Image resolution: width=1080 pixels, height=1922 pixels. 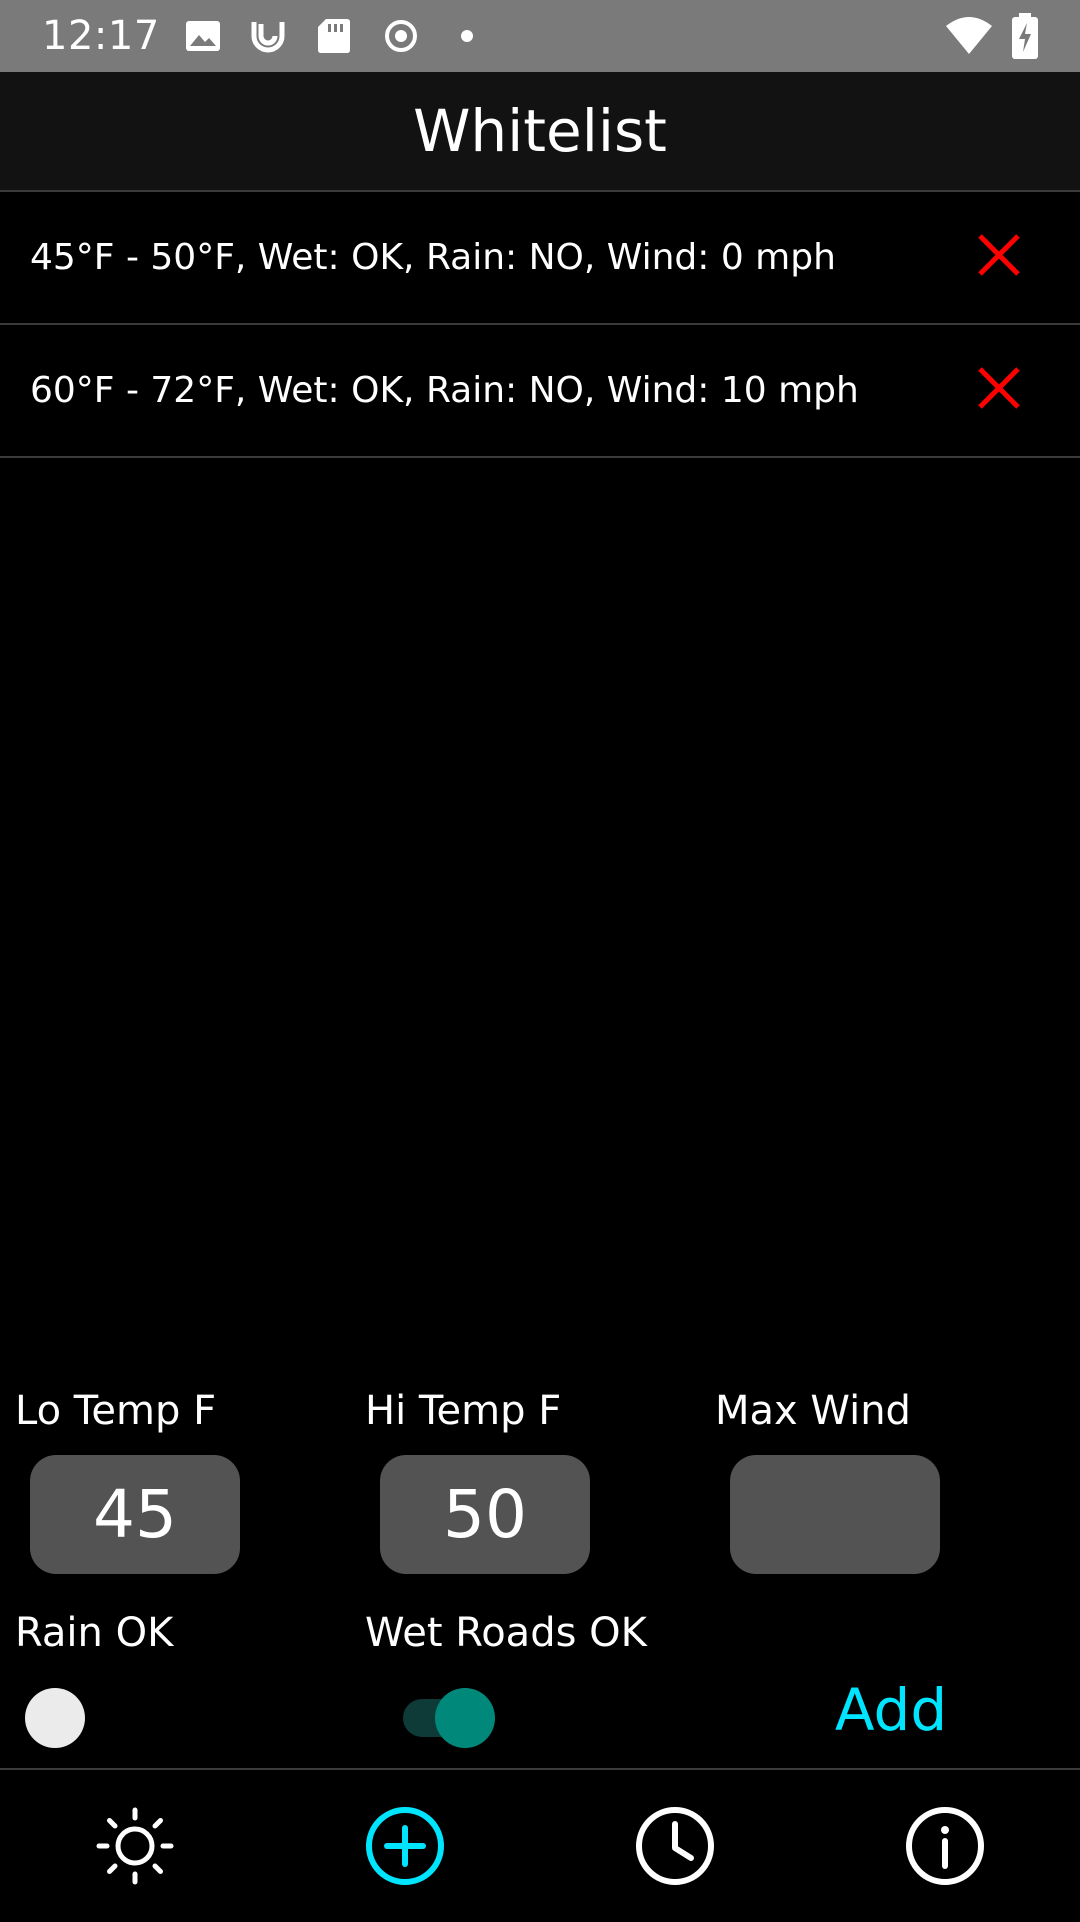 I want to click on rain-ok-switch, so click(x=75, y=1715).